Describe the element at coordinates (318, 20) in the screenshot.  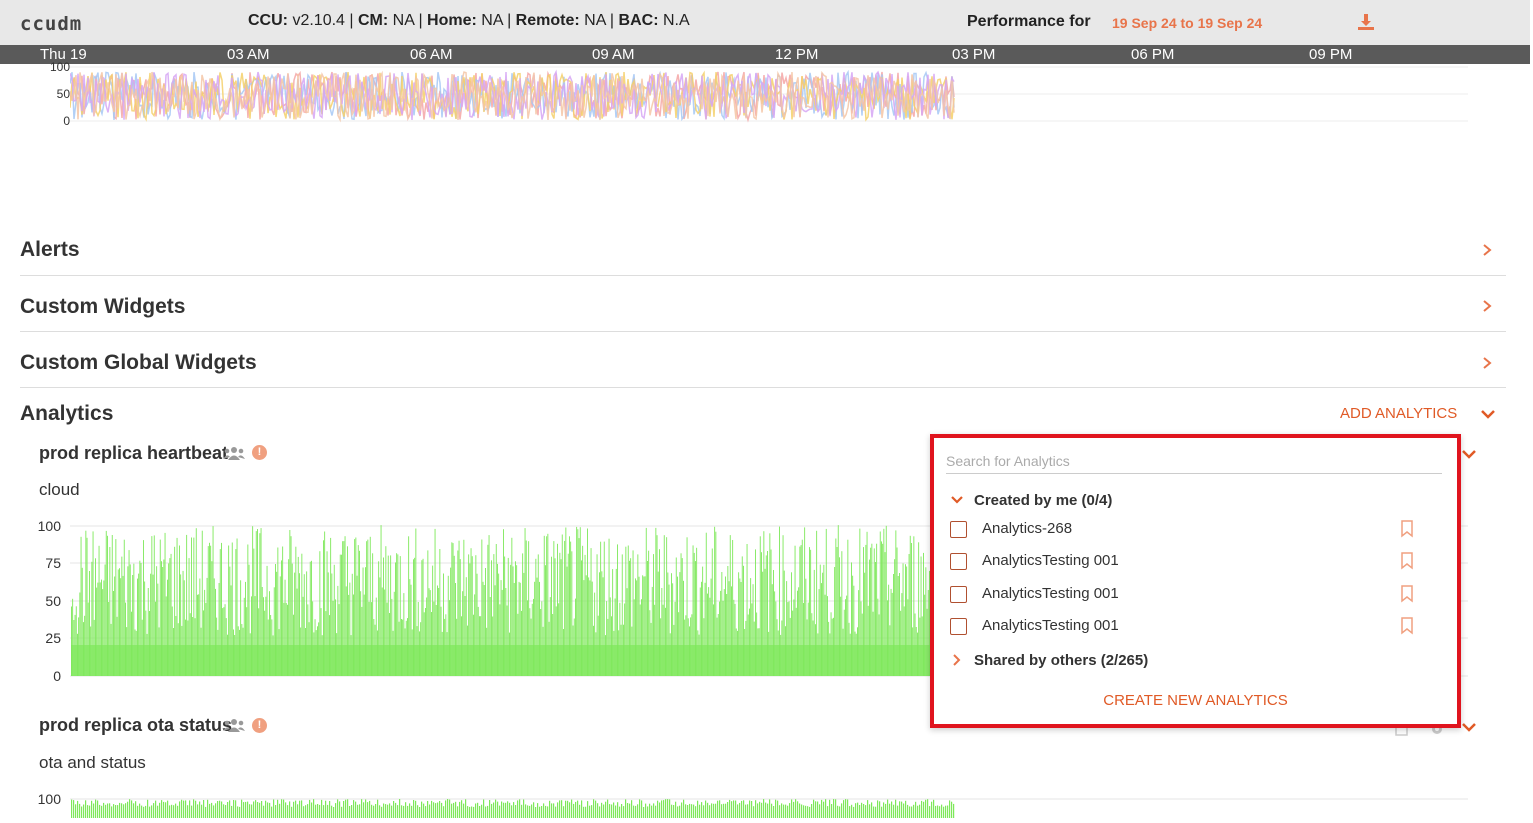
I see `ccu-value: v2.10.4` at that location.